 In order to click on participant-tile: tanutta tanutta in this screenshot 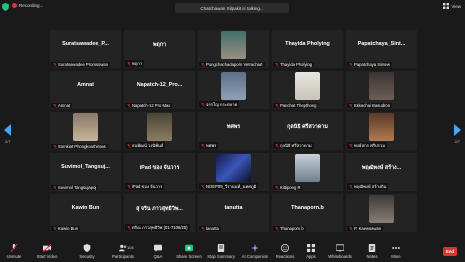, I will do `click(233, 213)`.